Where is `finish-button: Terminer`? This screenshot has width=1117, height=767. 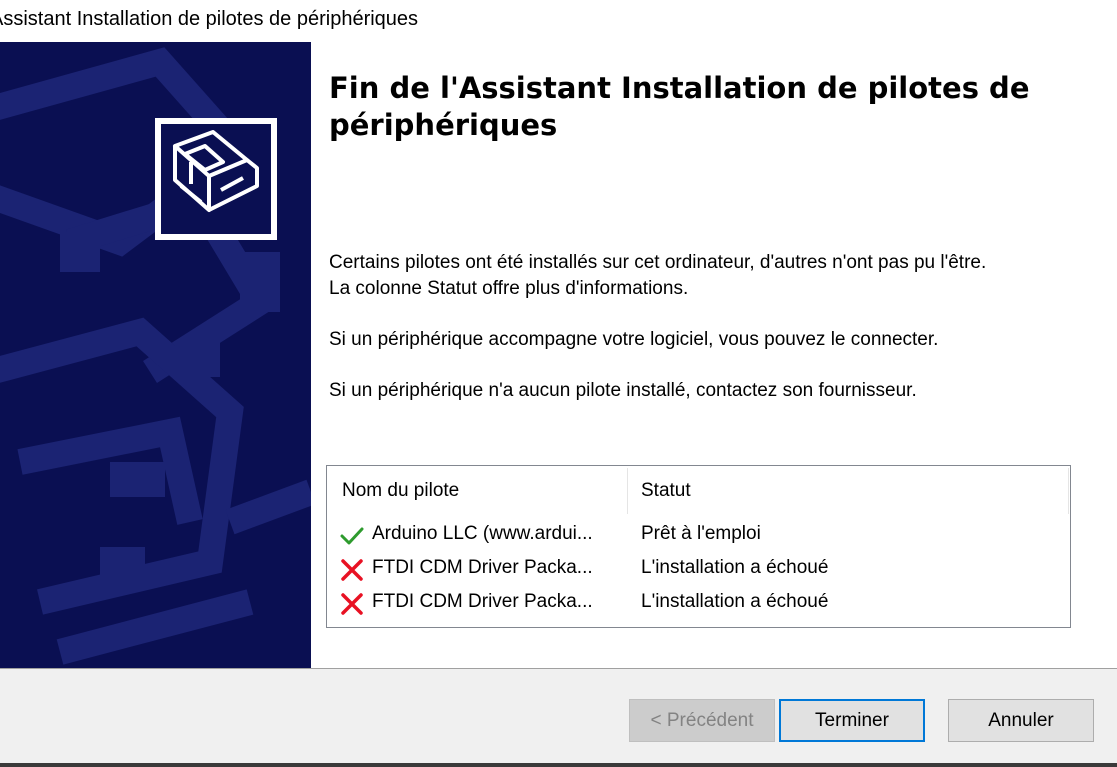 finish-button: Terminer is located at coordinates (852, 720).